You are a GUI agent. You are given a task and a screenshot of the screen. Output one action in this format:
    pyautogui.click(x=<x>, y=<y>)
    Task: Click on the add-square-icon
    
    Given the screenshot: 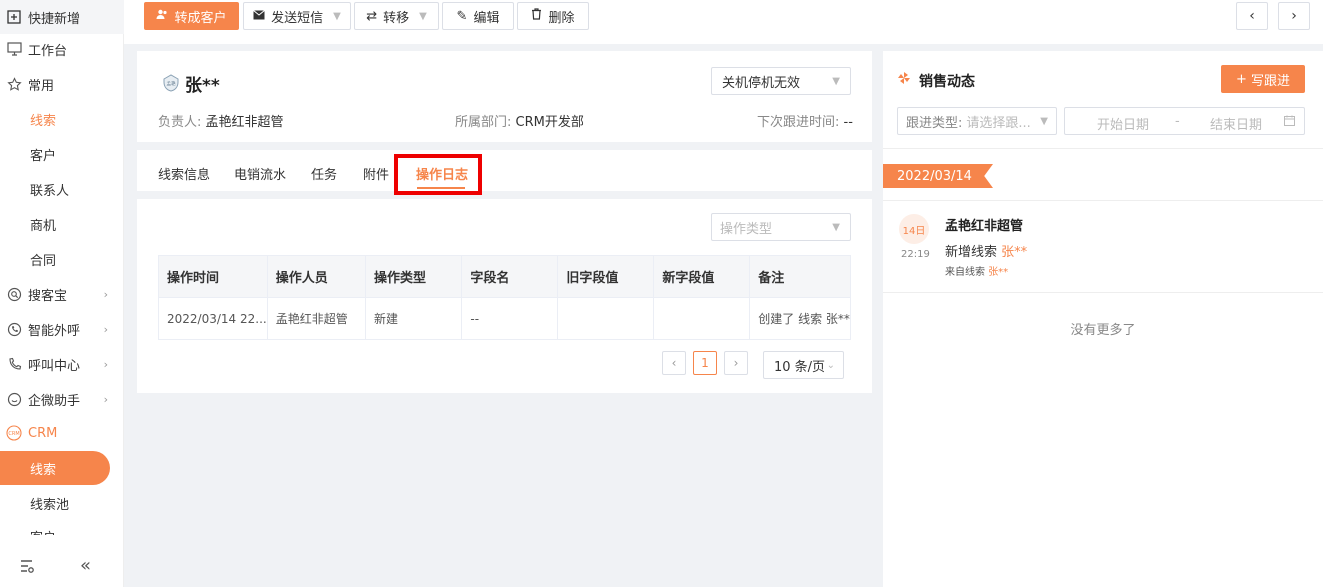 What is the action you would take?
    pyautogui.click(x=14, y=17)
    